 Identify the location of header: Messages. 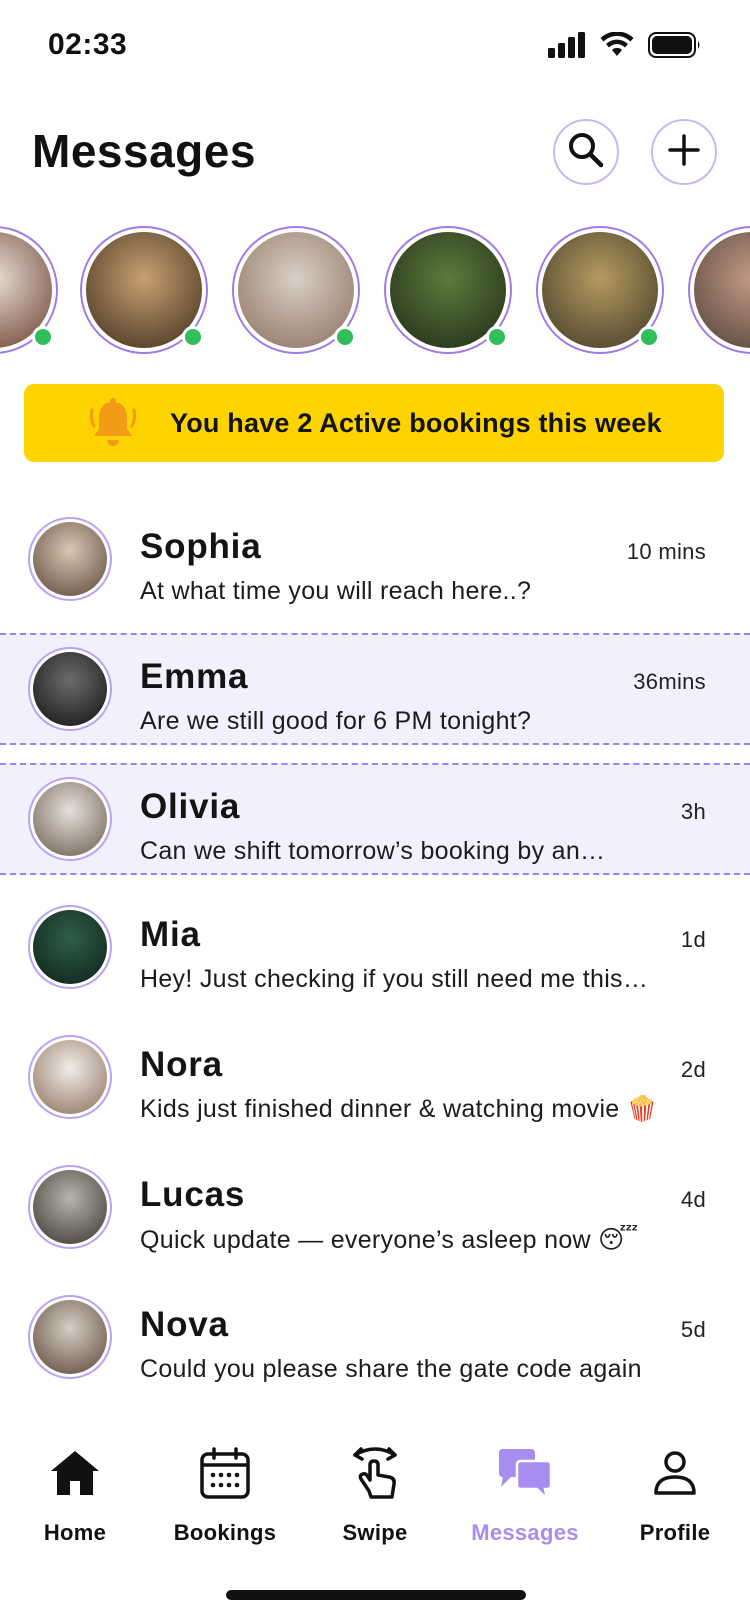
(375, 150).